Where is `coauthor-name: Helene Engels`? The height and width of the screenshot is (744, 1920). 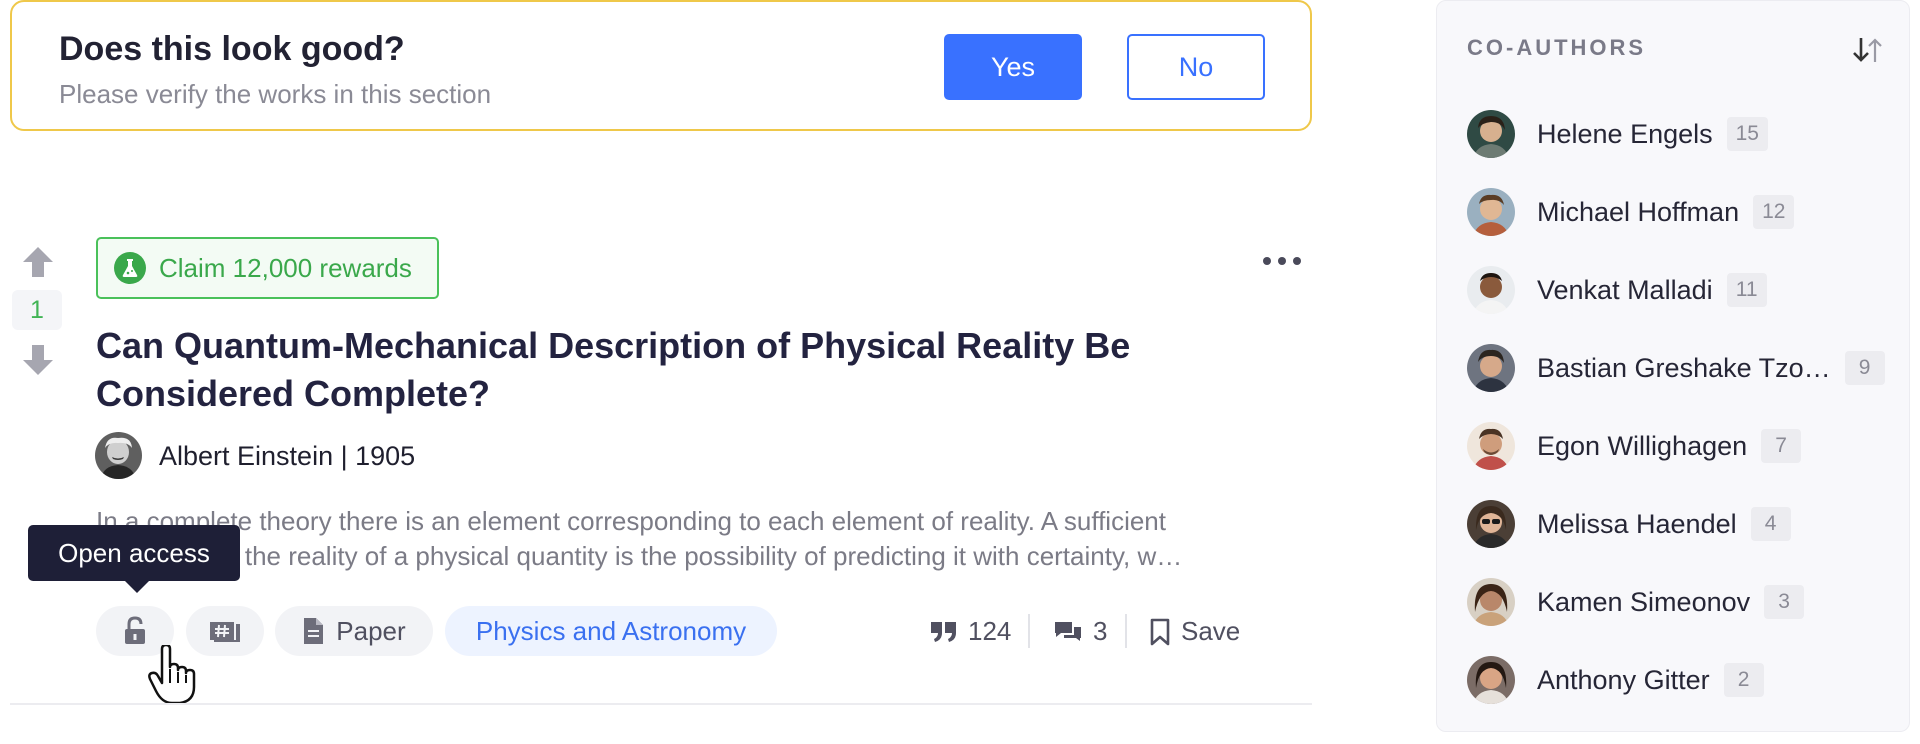 coauthor-name: Helene Engels is located at coordinates (1625, 133).